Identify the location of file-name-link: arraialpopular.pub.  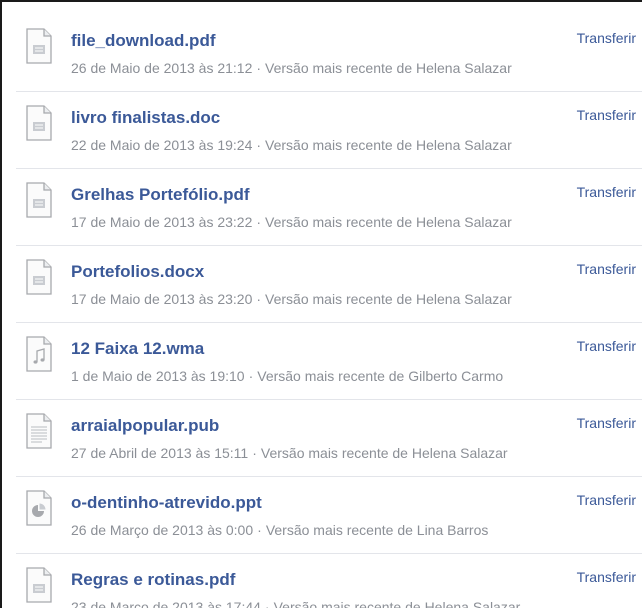
(145, 426).